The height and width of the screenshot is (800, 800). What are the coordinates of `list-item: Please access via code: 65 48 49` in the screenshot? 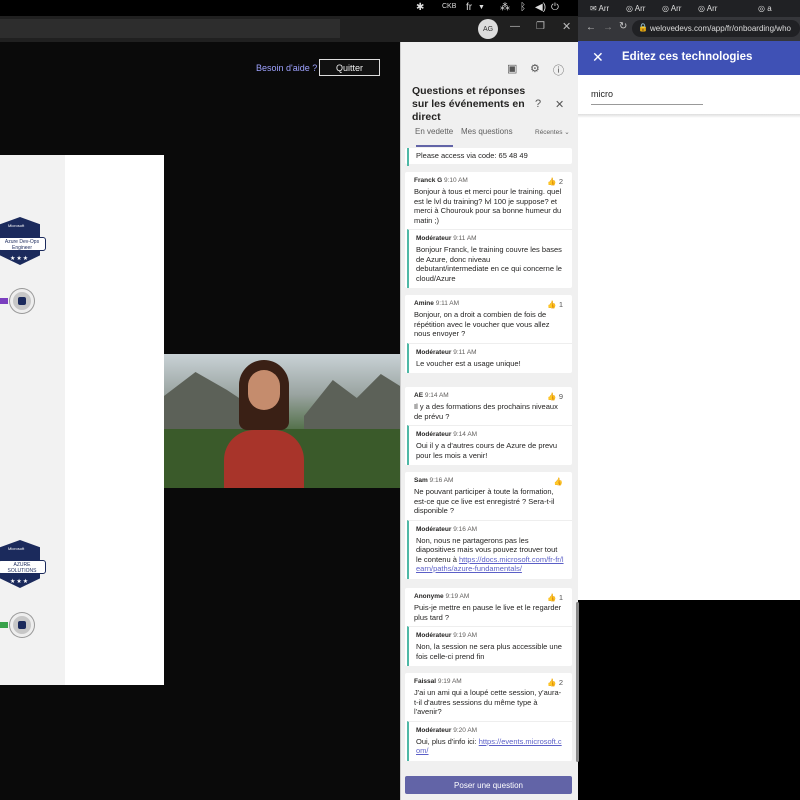 It's located at (488, 157).